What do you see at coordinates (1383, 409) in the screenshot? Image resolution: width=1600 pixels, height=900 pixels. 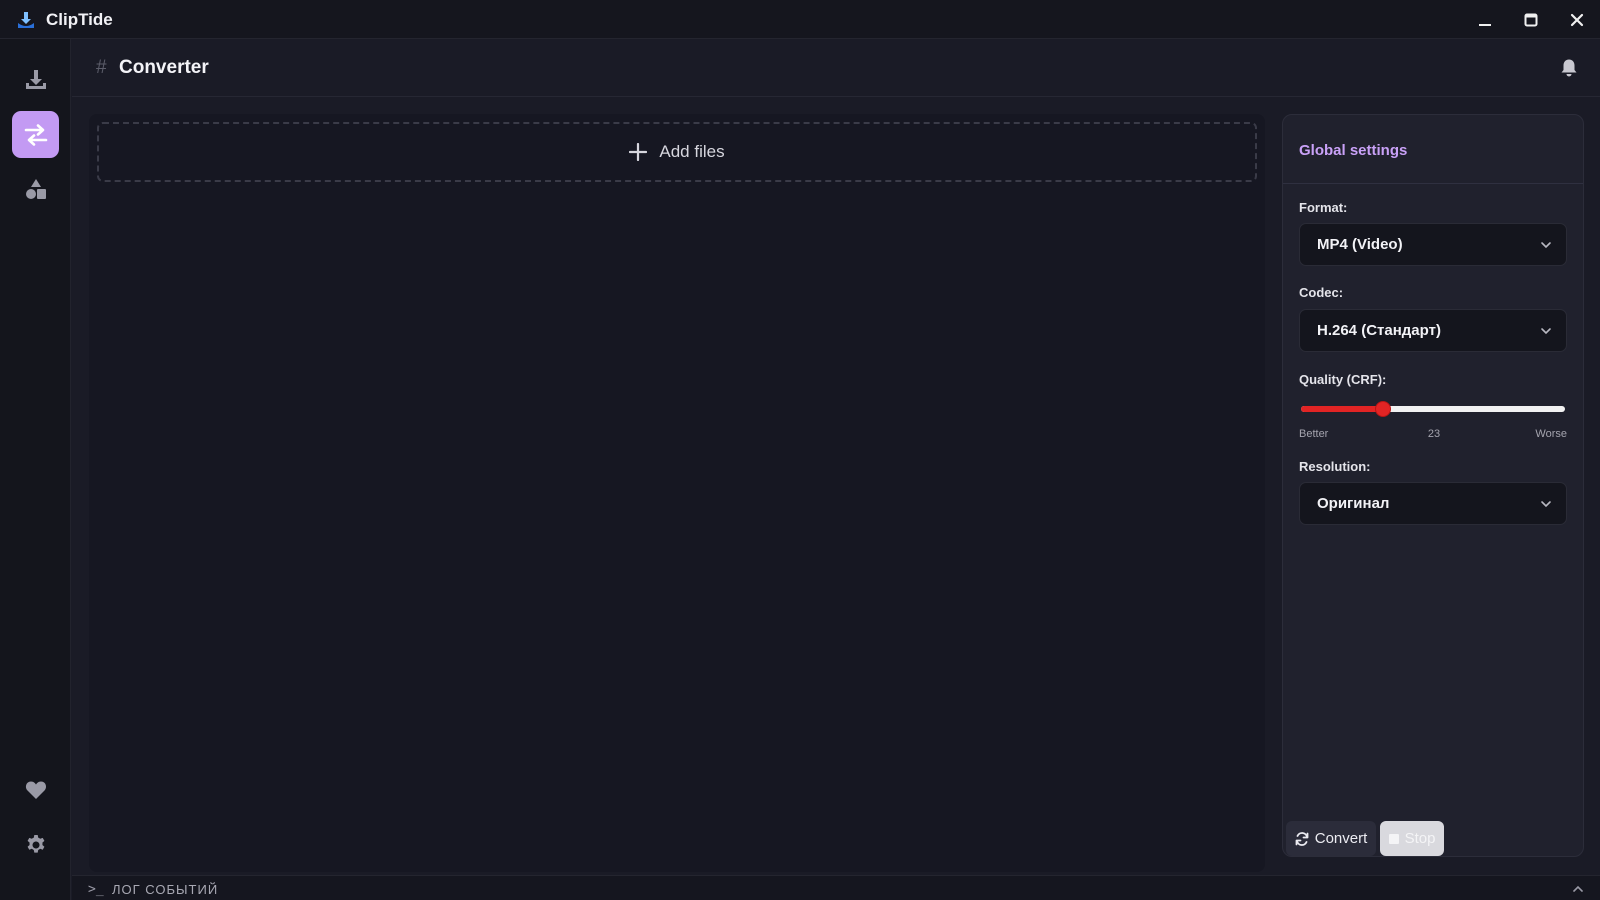 I see `slider-handle` at bounding box center [1383, 409].